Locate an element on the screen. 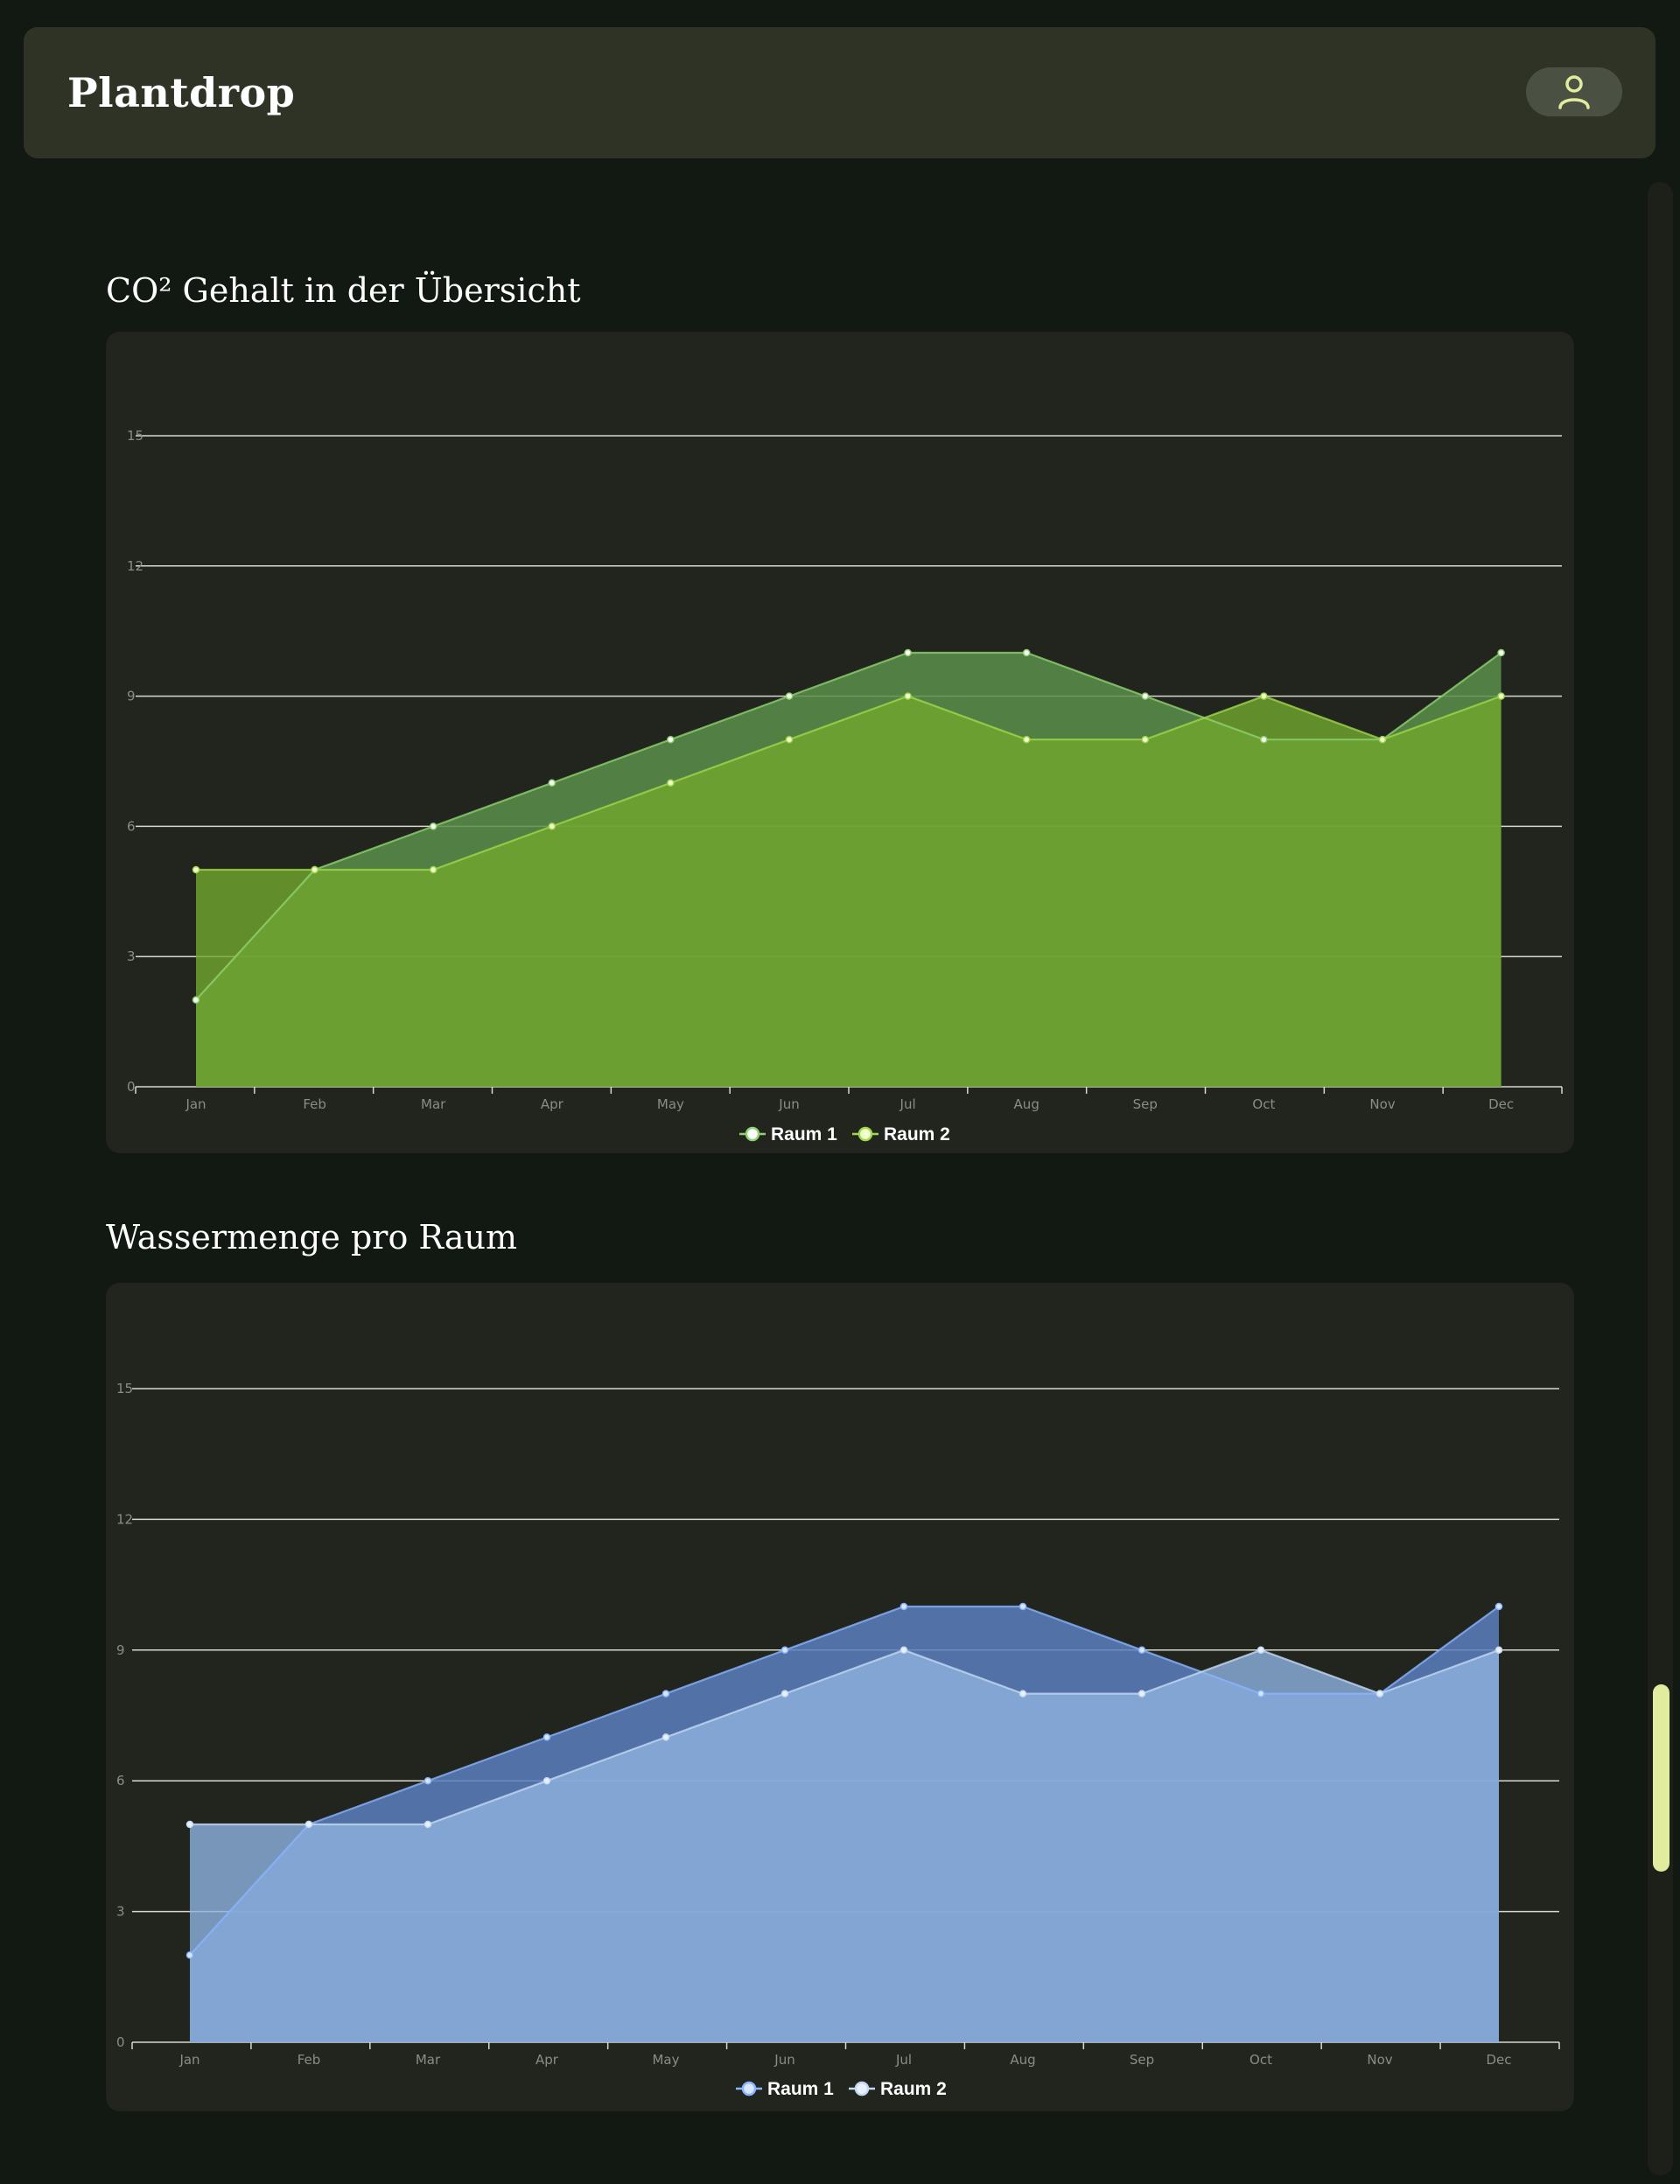  scrollbar-track is located at coordinates (1660, 1178).